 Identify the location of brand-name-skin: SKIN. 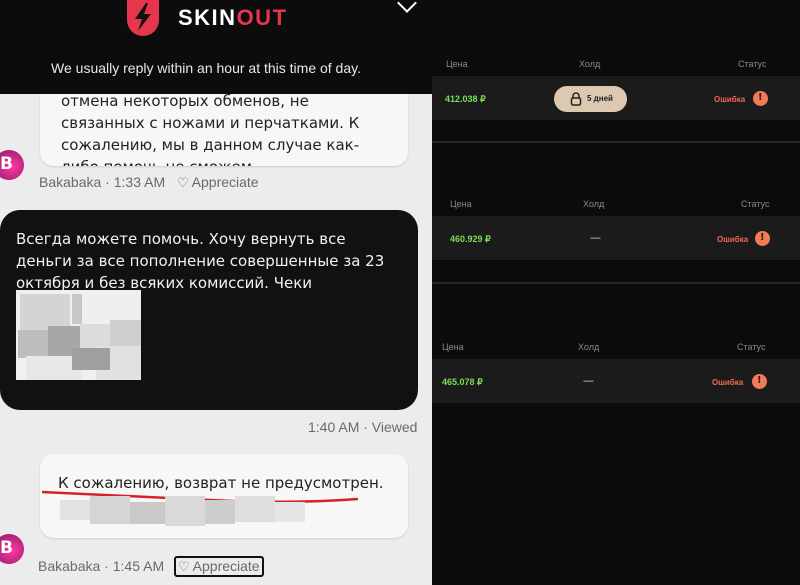
(207, 17).